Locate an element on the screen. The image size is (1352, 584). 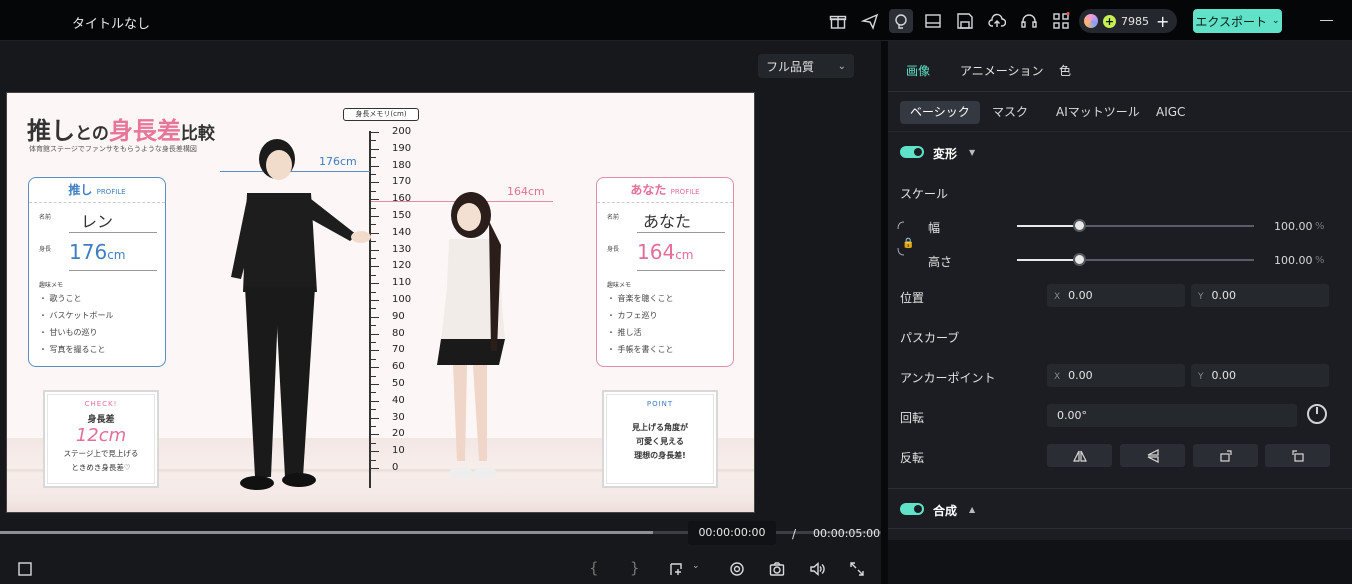
rotate-field: 0.00° is located at coordinates (1172, 415).